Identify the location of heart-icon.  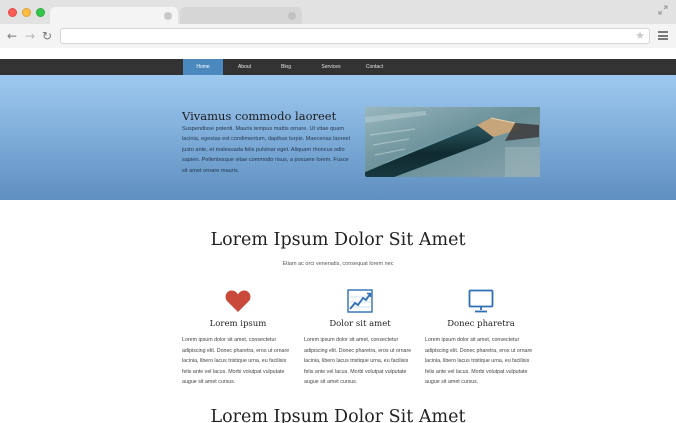
(238, 301).